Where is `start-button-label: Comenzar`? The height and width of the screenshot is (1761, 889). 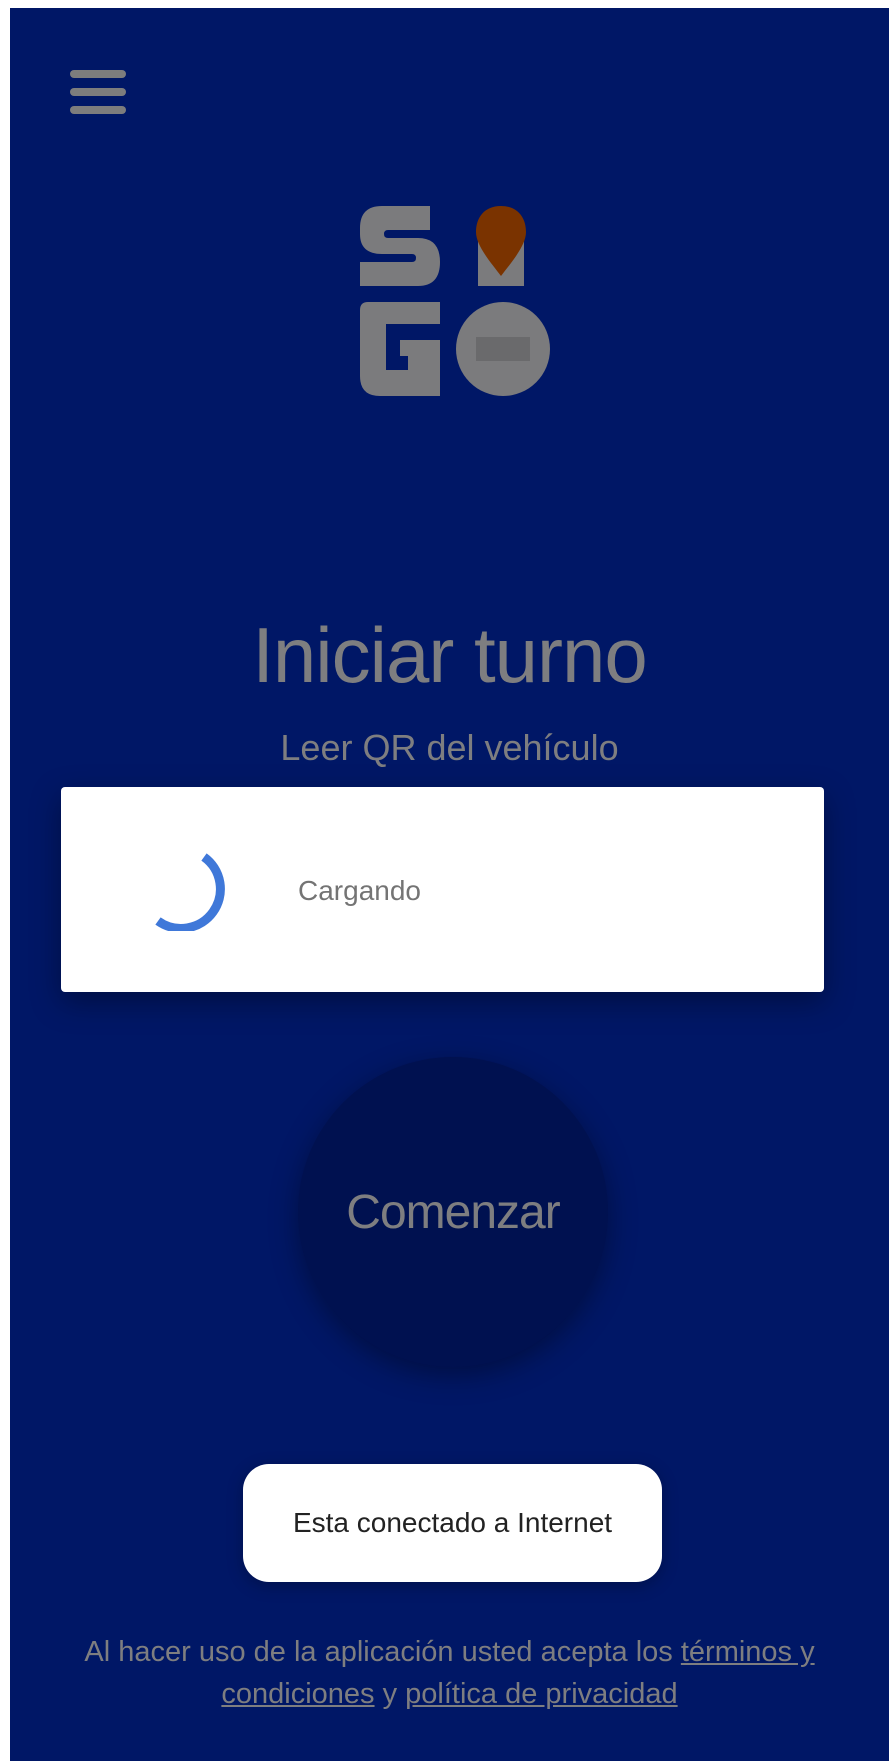 start-button-label: Comenzar is located at coordinates (453, 1212).